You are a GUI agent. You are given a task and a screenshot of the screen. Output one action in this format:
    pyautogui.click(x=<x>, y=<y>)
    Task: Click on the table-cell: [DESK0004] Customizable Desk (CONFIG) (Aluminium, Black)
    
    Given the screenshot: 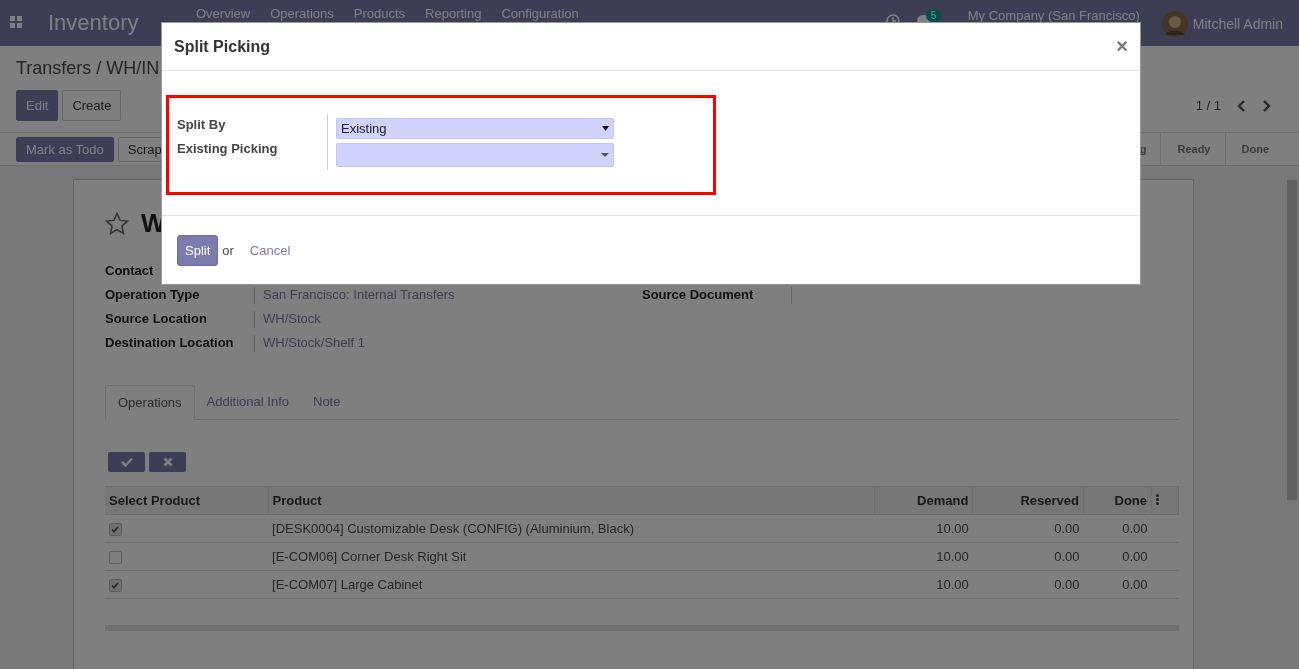 What is the action you would take?
    pyautogui.click(x=571, y=528)
    